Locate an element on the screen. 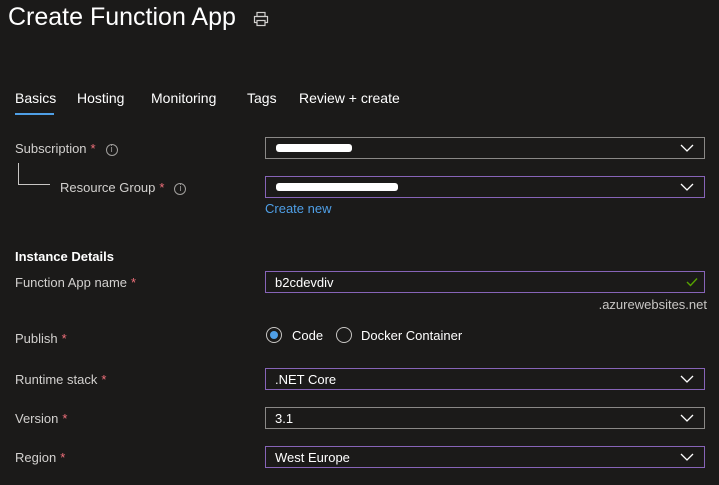  runtime-stack-select: .NET Core is located at coordinates (485, 379).